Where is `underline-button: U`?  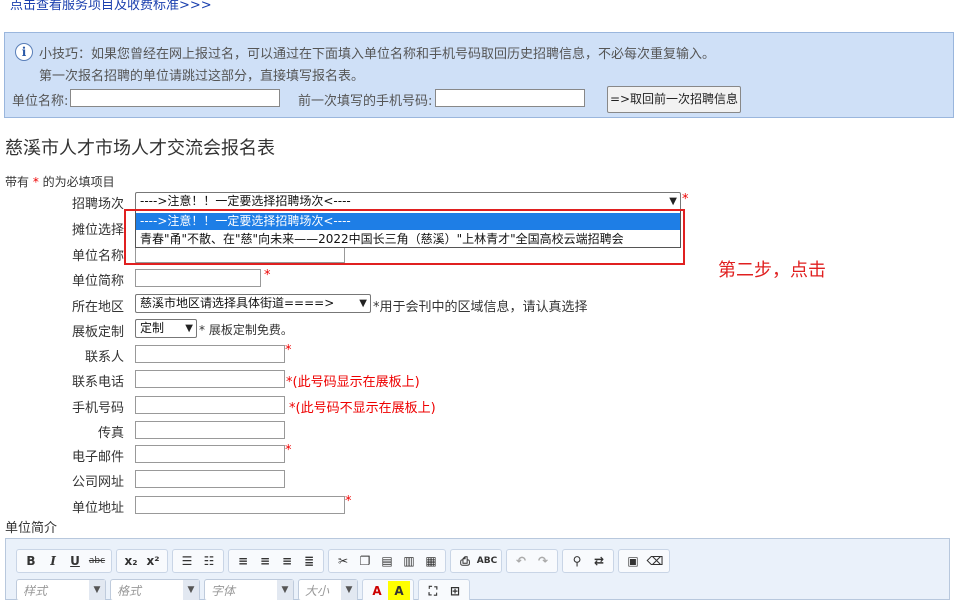
underline-button: U is located at coordinates (75, 561).